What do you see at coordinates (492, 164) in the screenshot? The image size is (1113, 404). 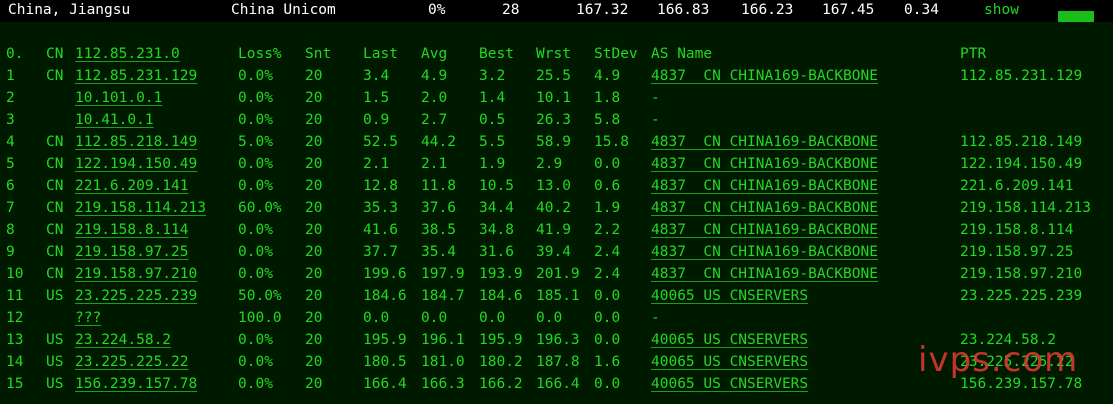 I see `hop-best: 1.9` at bounding box center [492, 164].